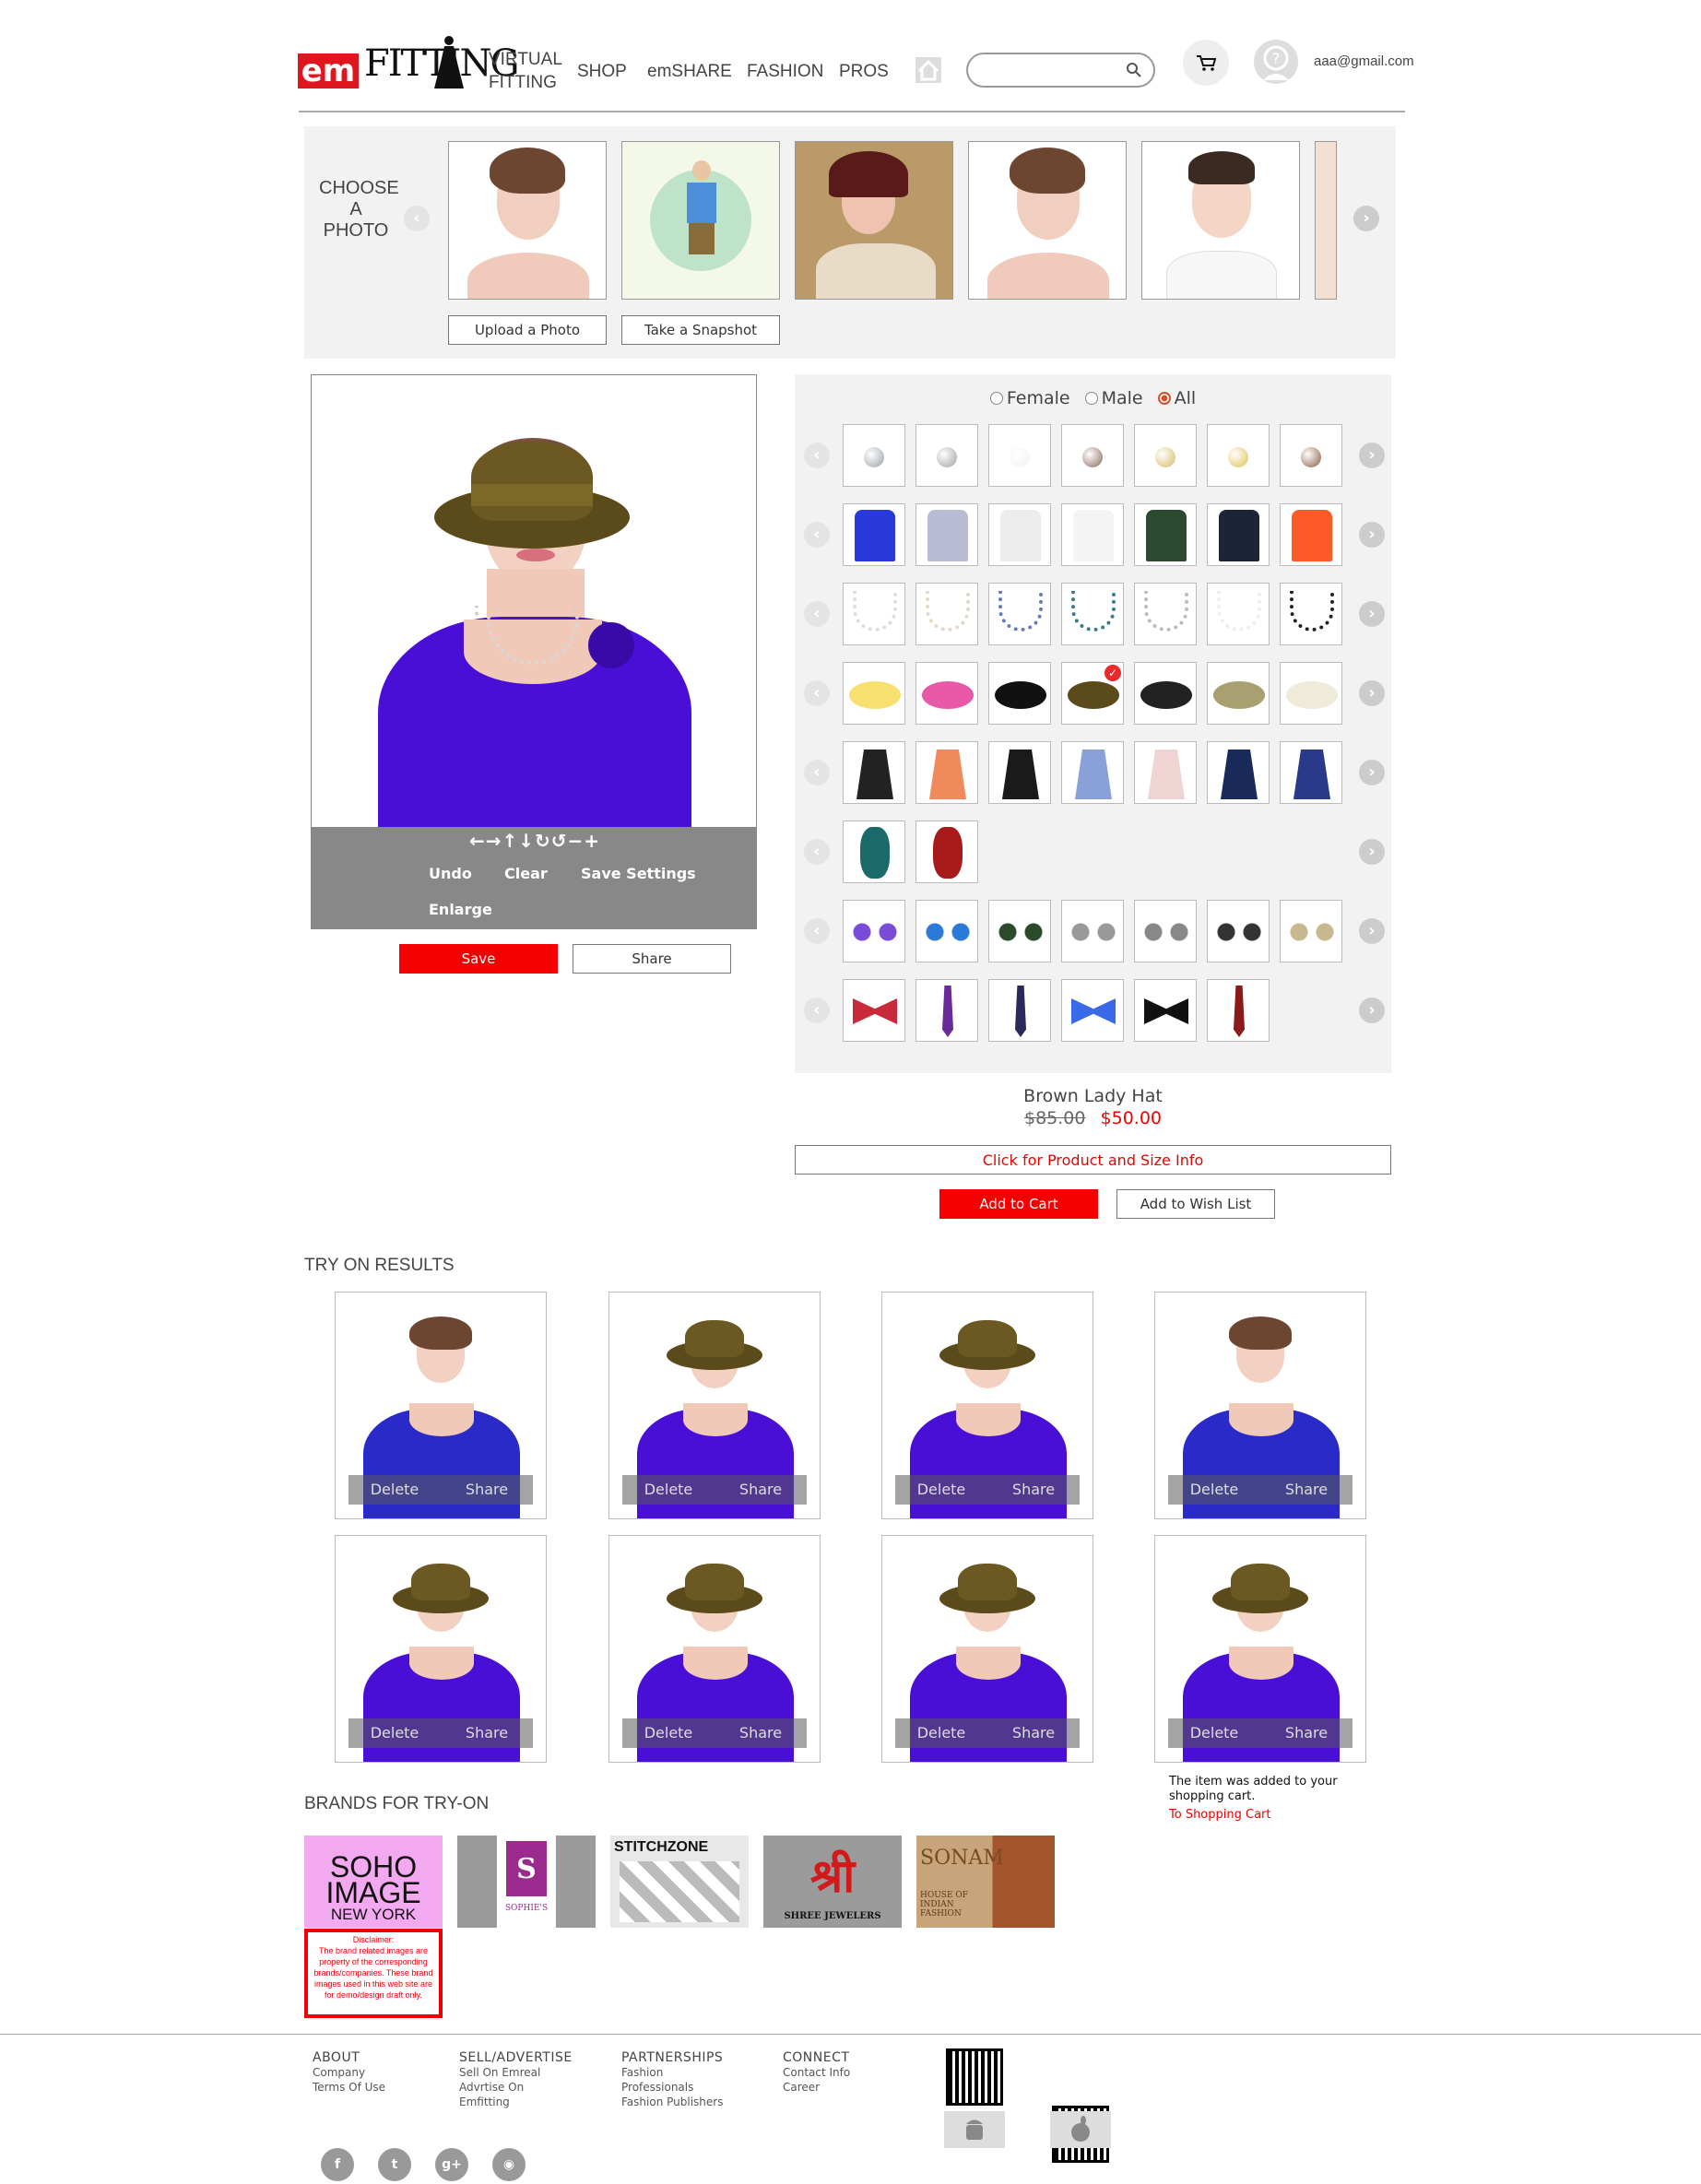  I want to click on enlarge-button: Enlarge, so click(460, 909).